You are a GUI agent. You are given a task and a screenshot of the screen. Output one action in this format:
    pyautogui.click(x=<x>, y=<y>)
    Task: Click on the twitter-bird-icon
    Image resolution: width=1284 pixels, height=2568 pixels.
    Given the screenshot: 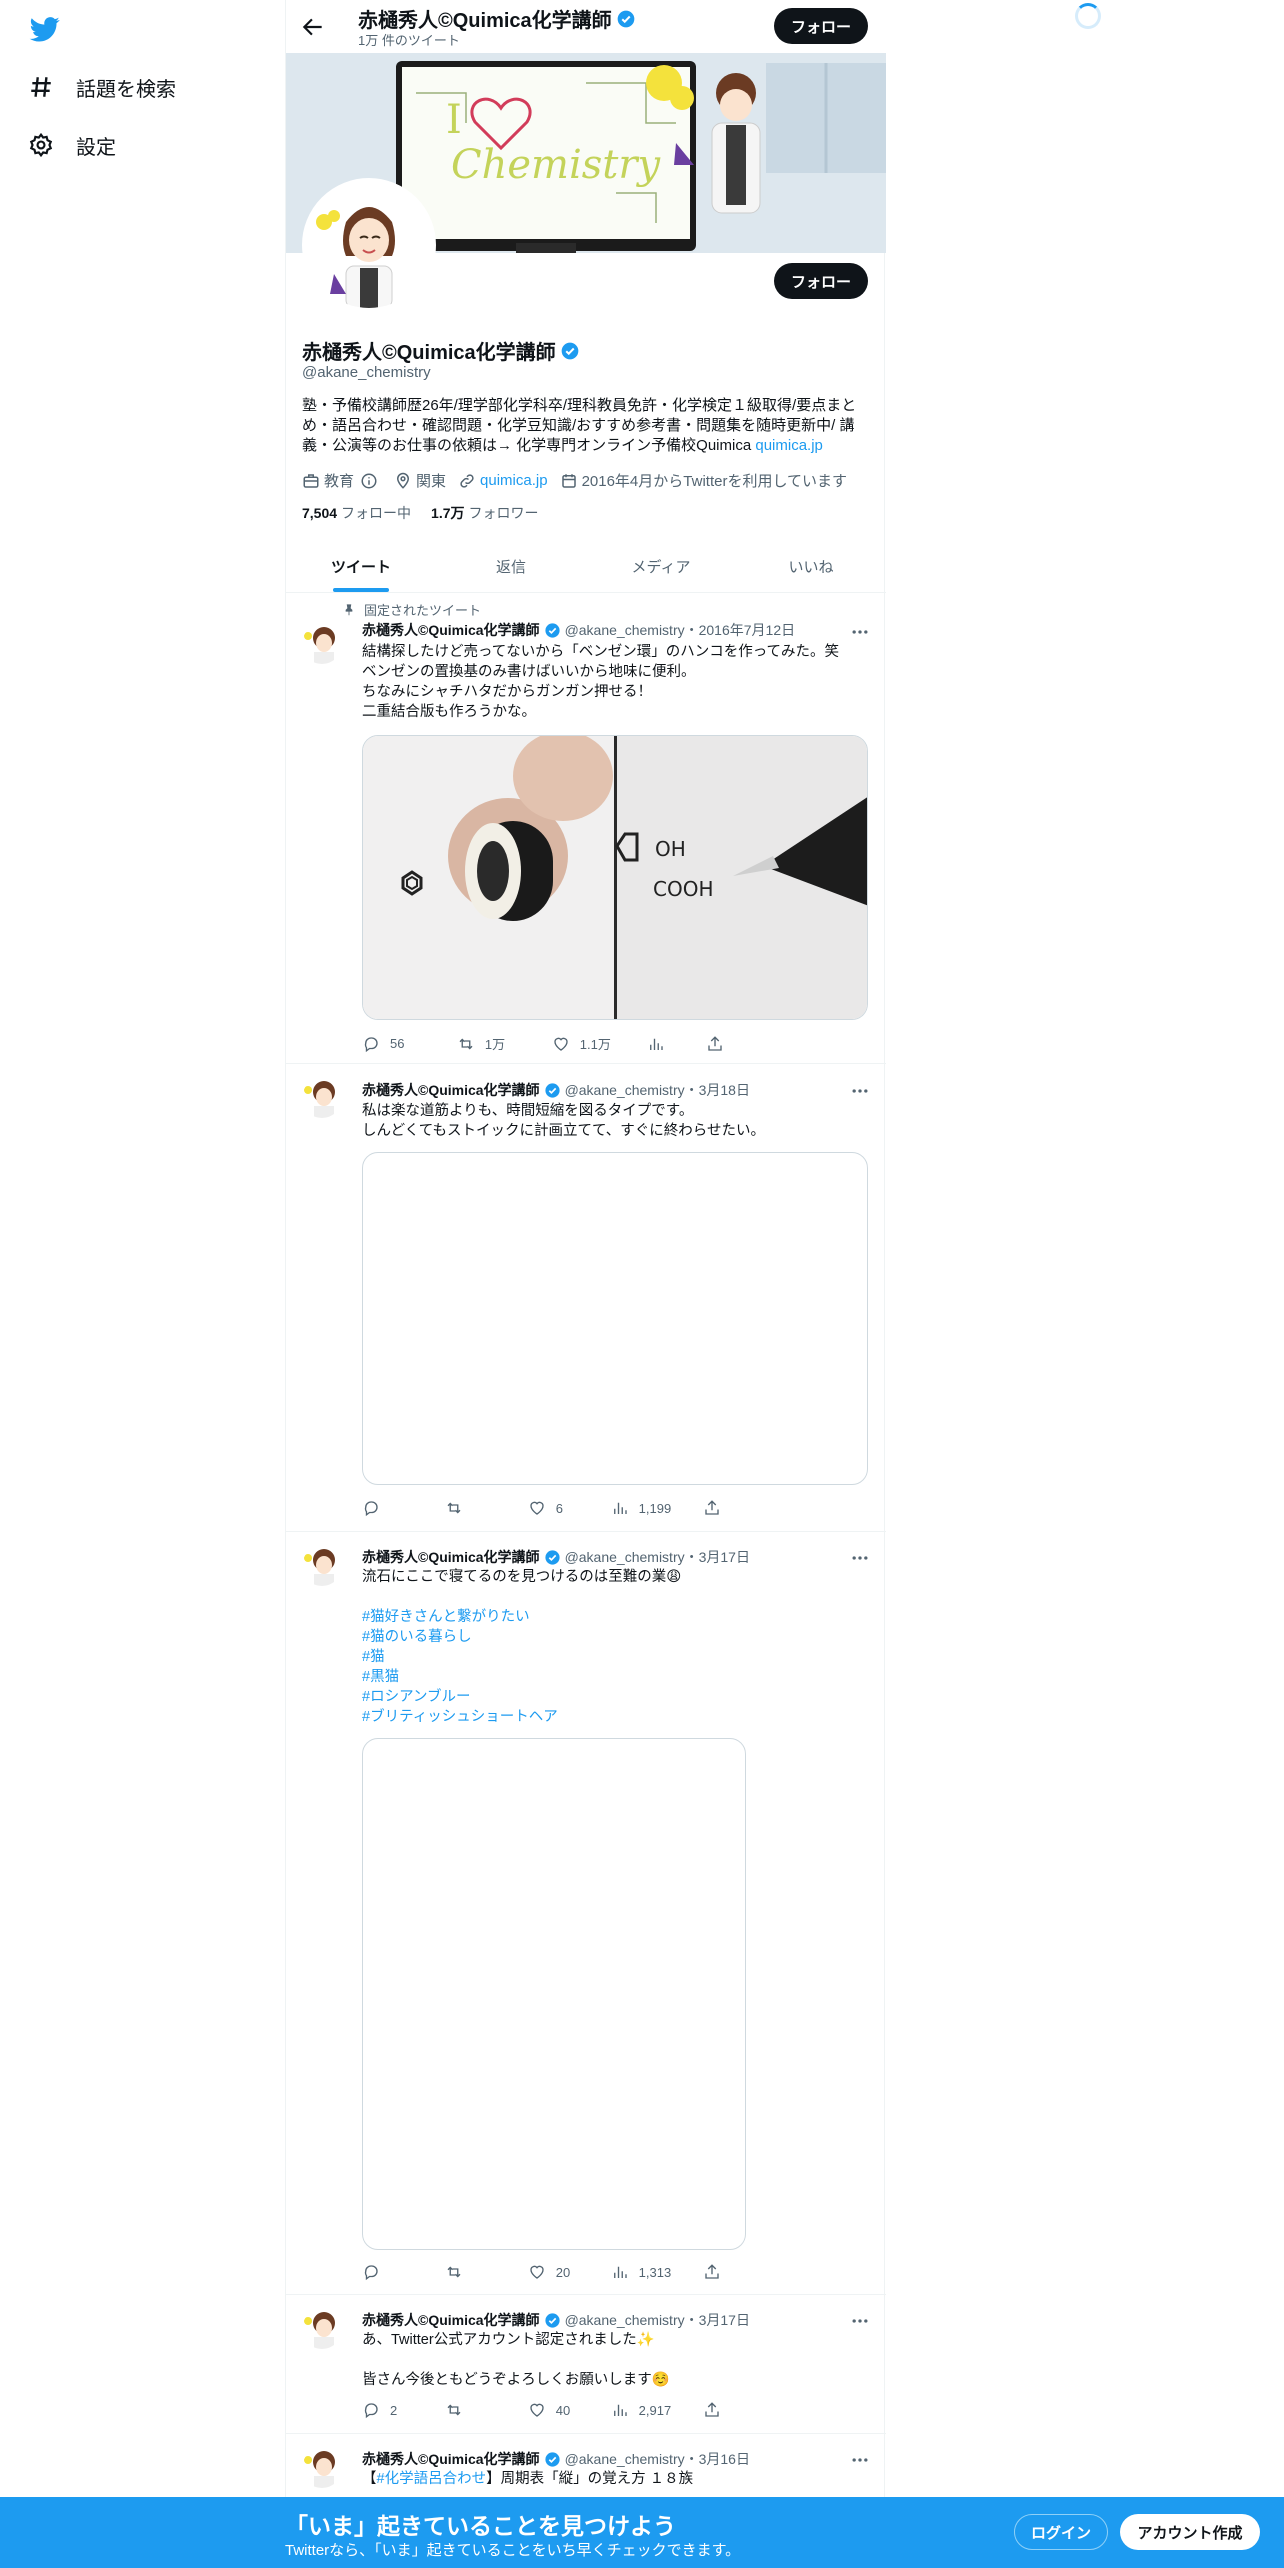 What is the action you would take?
    pyautogui.click(x=45, y=29)
    